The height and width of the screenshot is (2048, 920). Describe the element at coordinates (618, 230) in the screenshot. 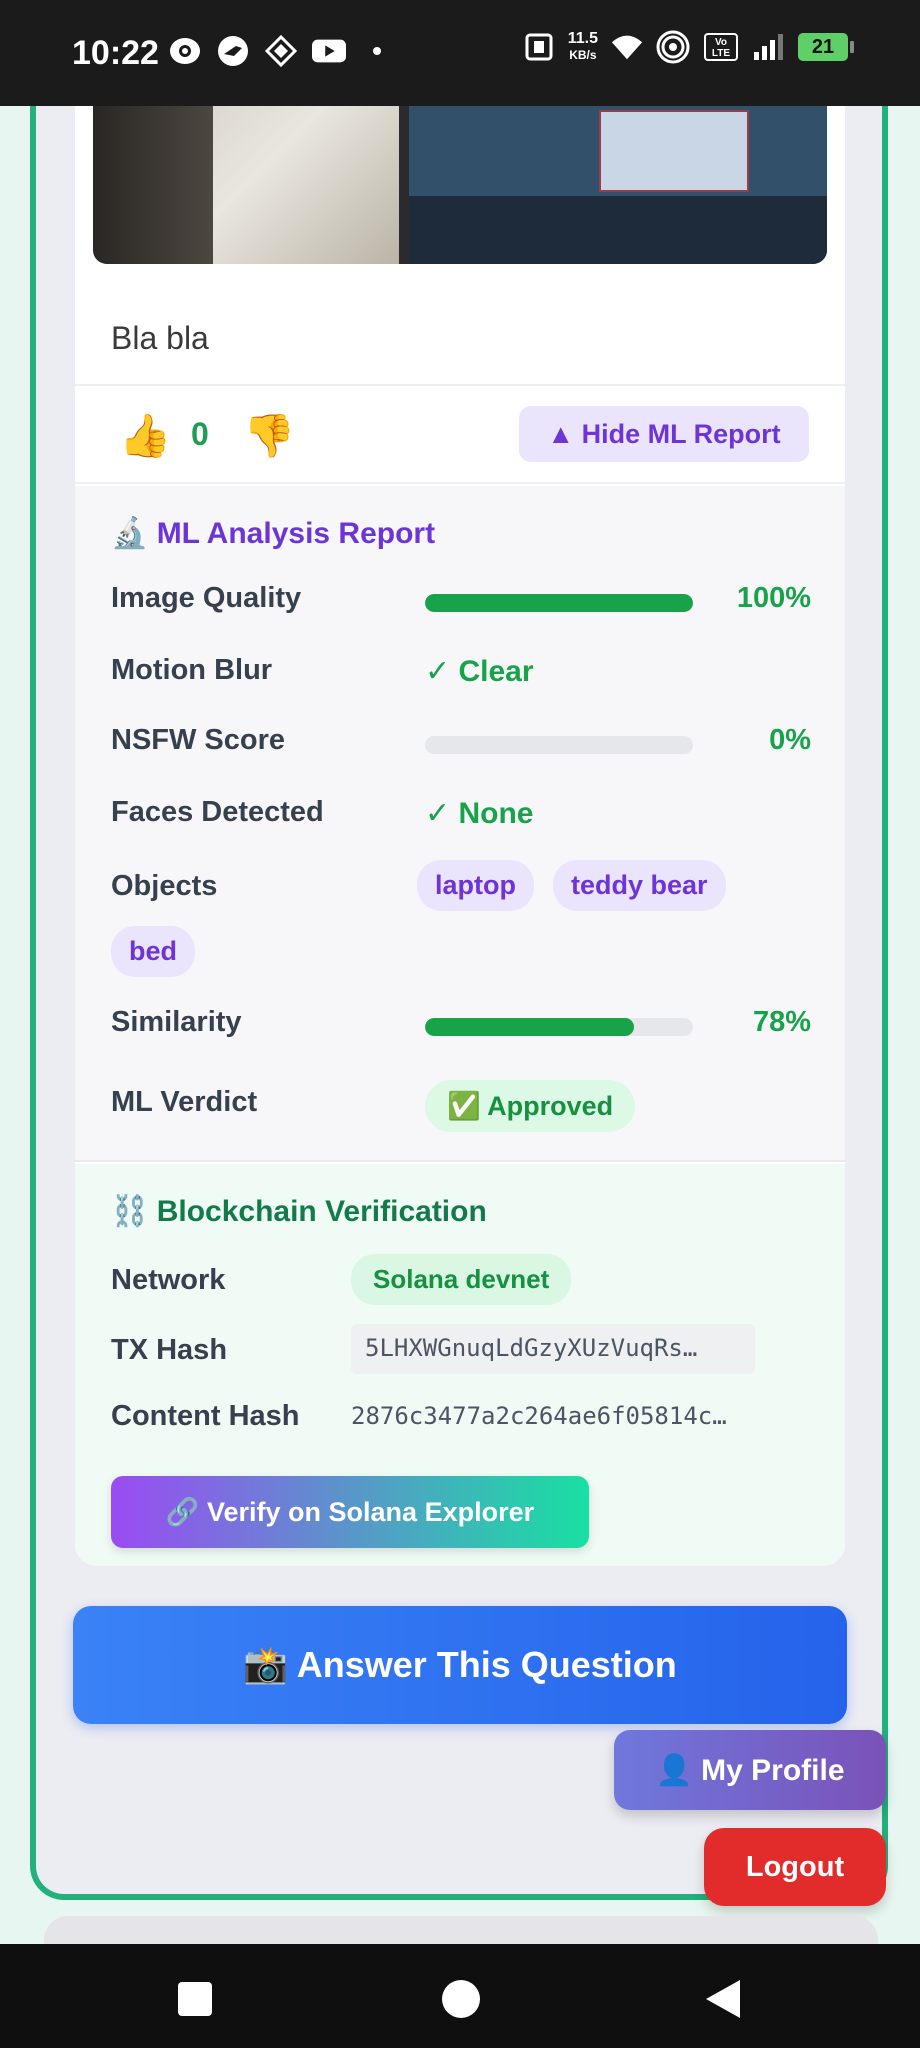

I see `photo-panel` at that location.